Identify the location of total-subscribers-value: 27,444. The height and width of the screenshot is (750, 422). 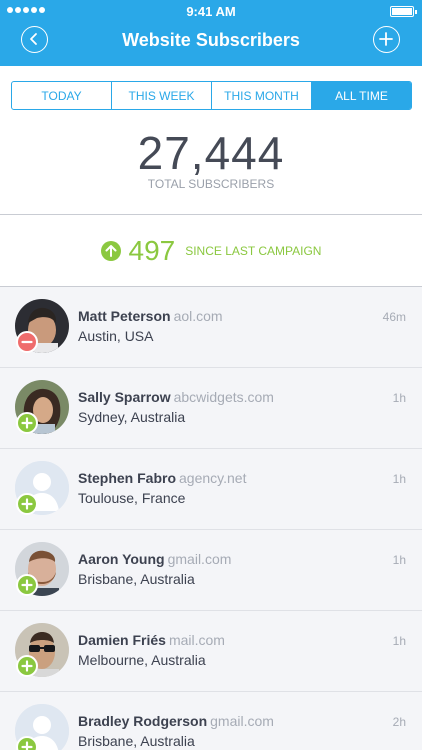
(211, 153).